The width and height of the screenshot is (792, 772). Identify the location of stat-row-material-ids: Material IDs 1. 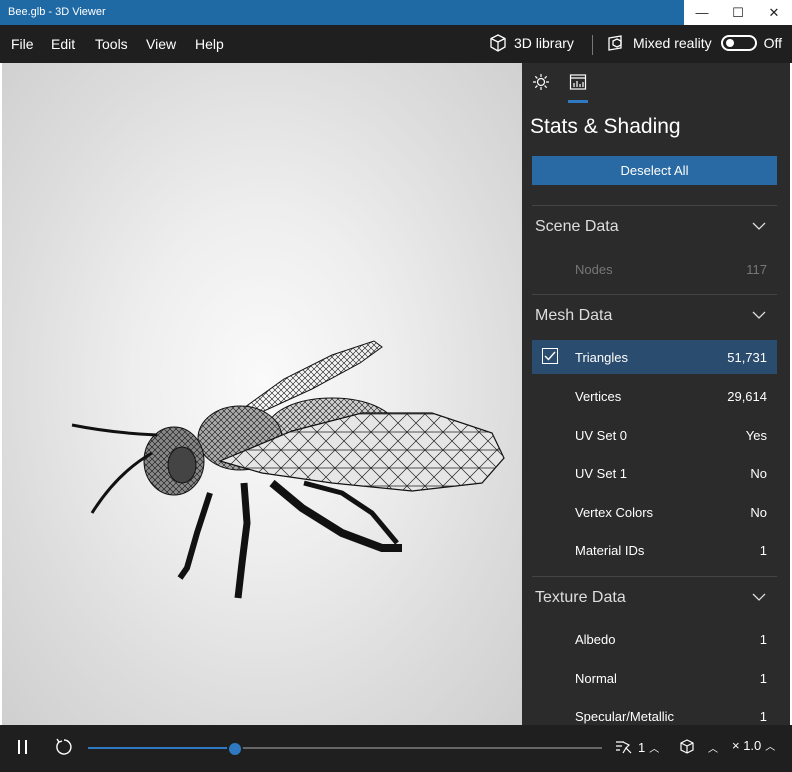
(654, 550).